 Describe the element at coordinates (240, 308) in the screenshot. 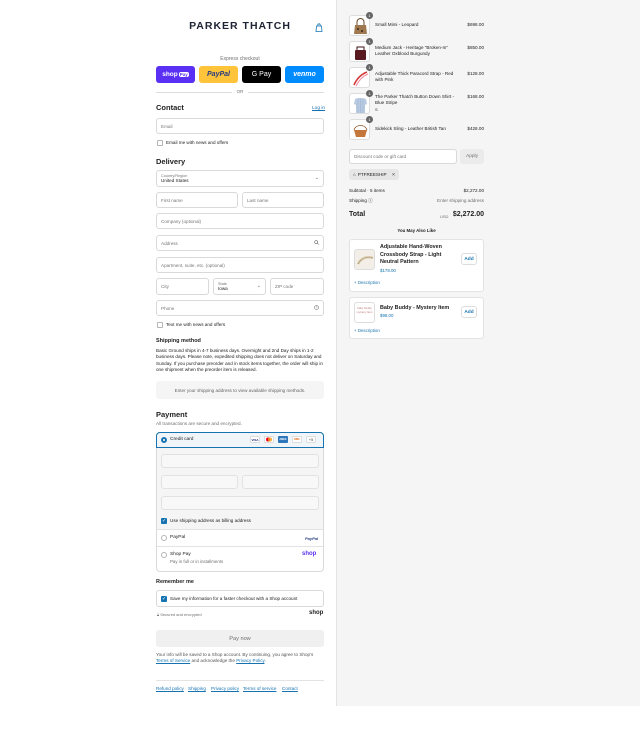

I see `phone-field: Phone ?` at that location.